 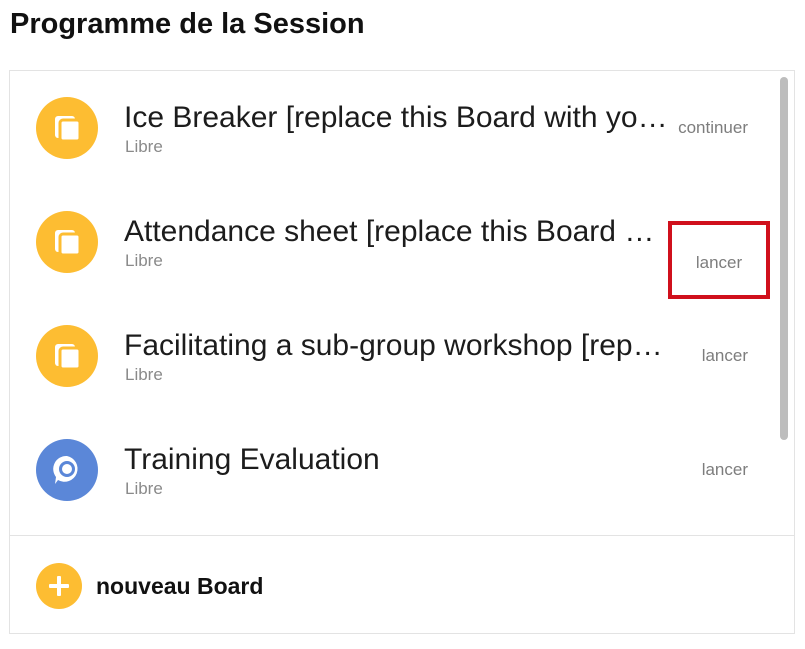 I want to click on page-title: Programme de la Session, so click(x=187, y=24).